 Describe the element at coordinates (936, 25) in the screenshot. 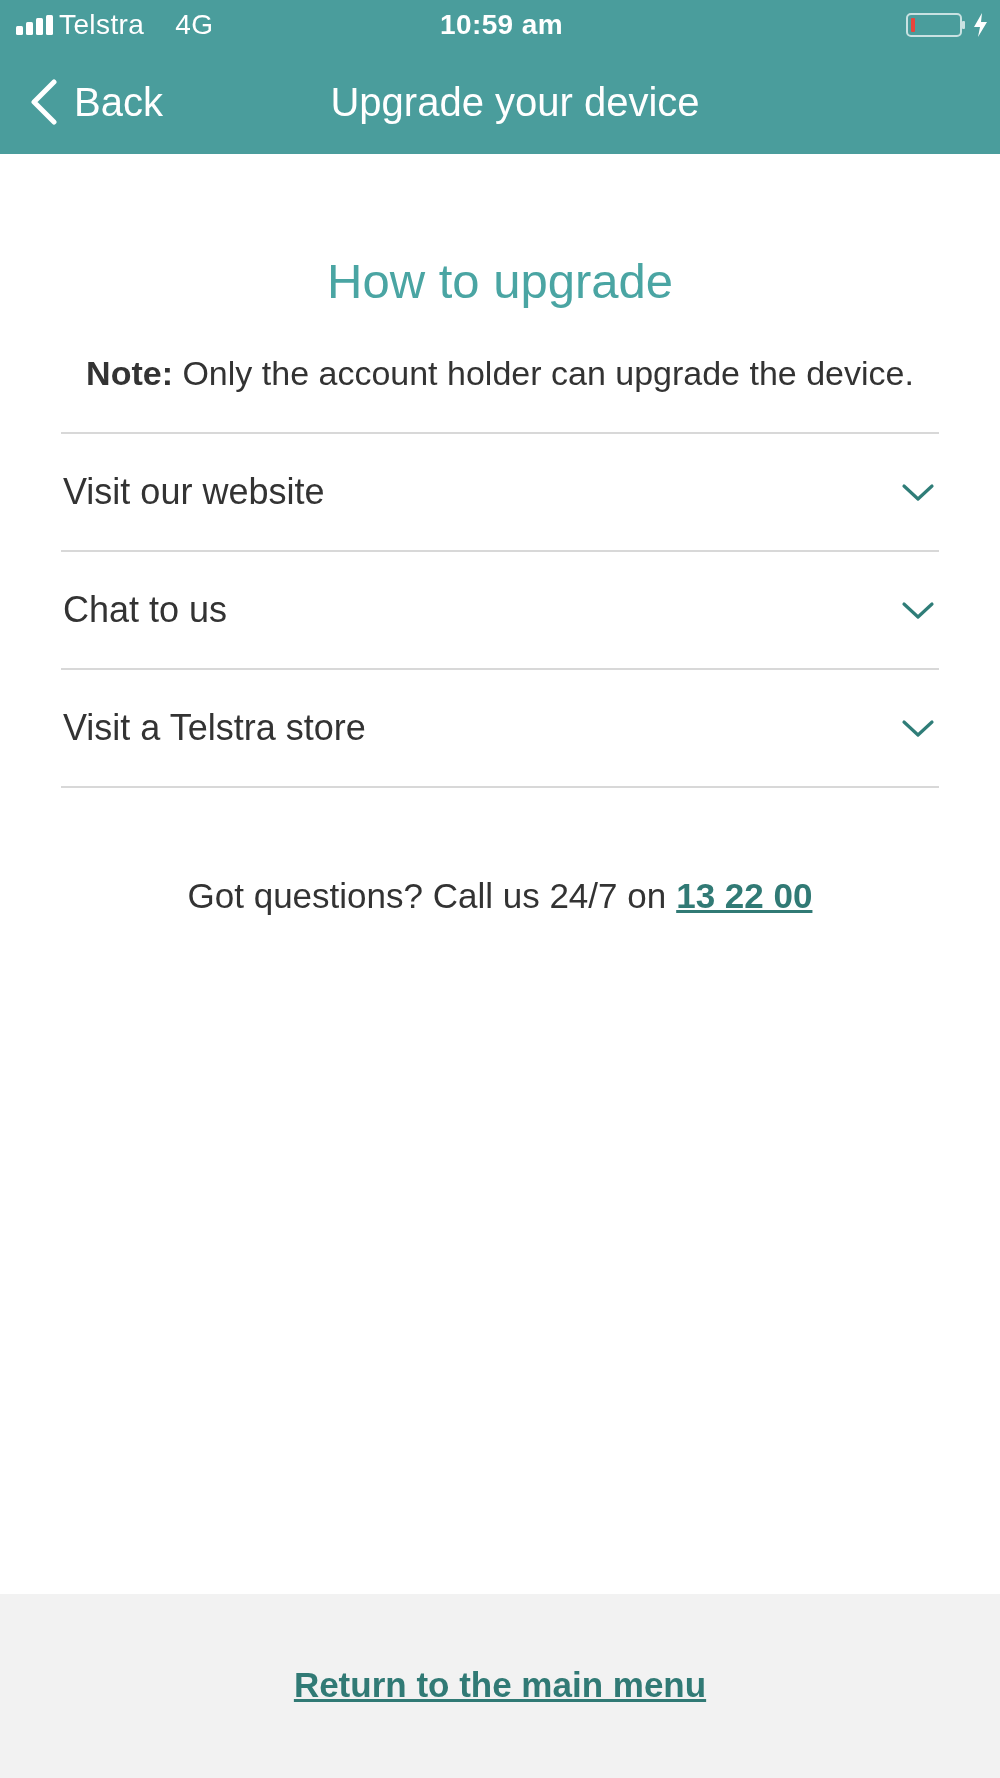

I see `battery-icon` at that location.